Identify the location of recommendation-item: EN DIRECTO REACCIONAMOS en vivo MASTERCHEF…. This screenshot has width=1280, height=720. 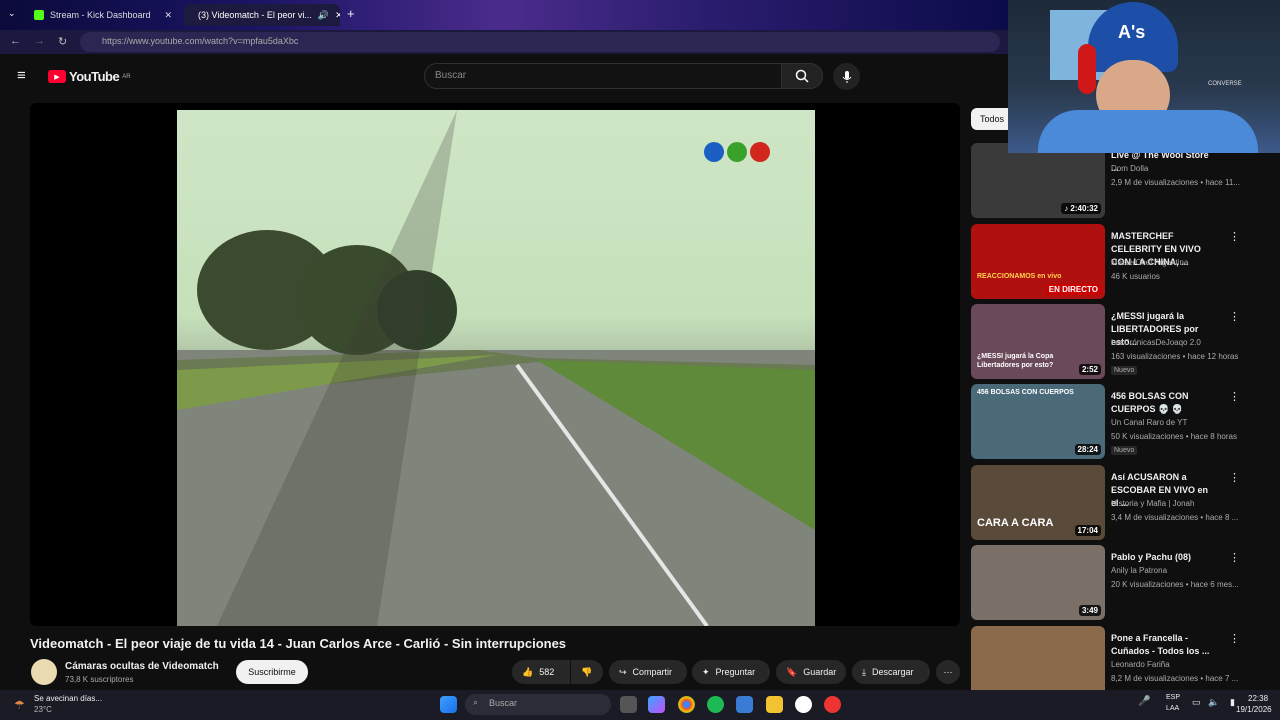
(1116, 262).